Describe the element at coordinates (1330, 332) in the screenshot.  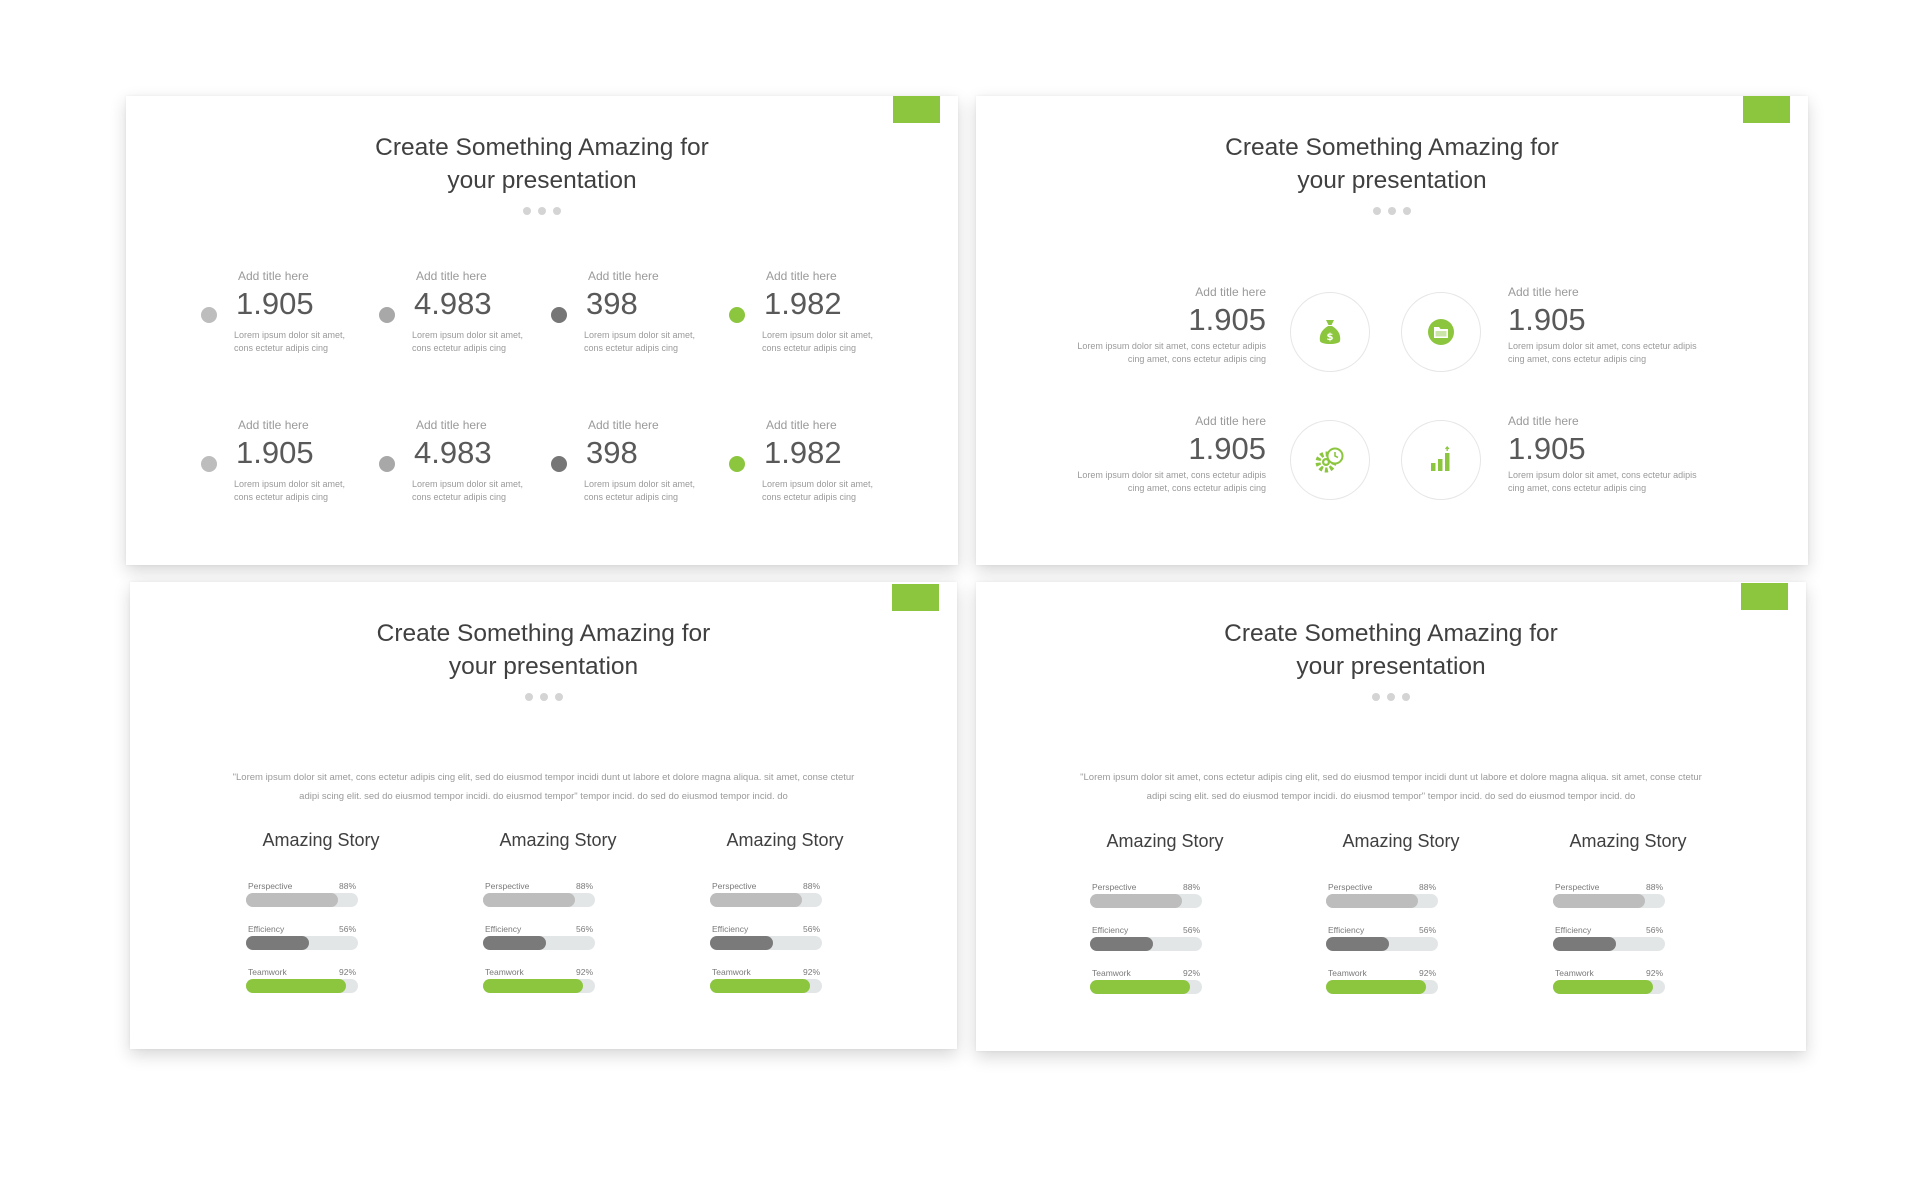
I see `money-bag-icon: $` at that location.